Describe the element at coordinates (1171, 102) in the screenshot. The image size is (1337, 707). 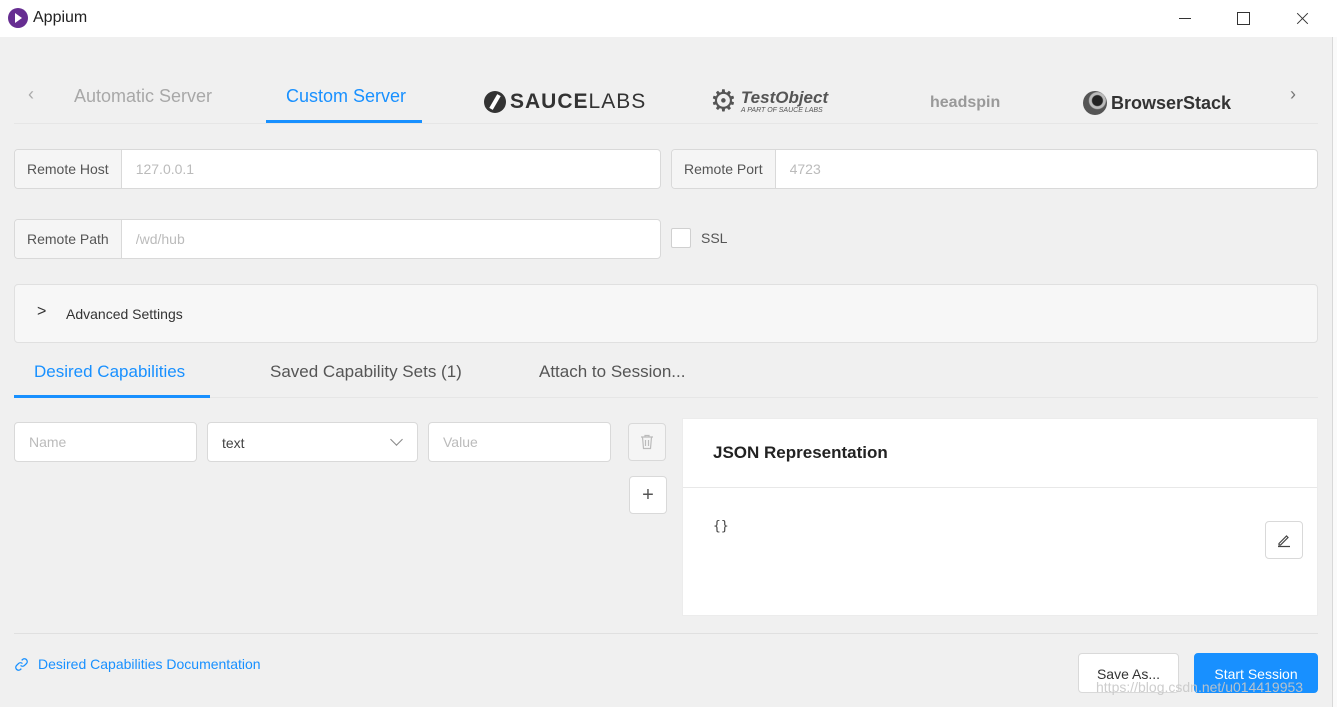
I see `browserstack-logo-text: BrowserStack` at that location.